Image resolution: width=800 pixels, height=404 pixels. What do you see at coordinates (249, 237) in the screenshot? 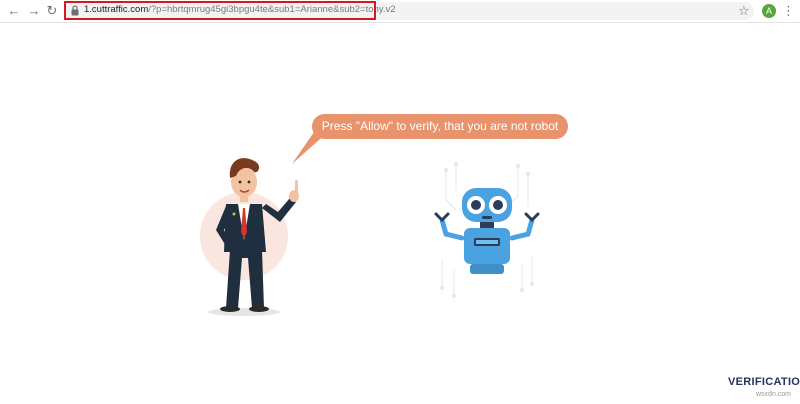
I see `businessman-illustration` at bounding box center [249, 237].